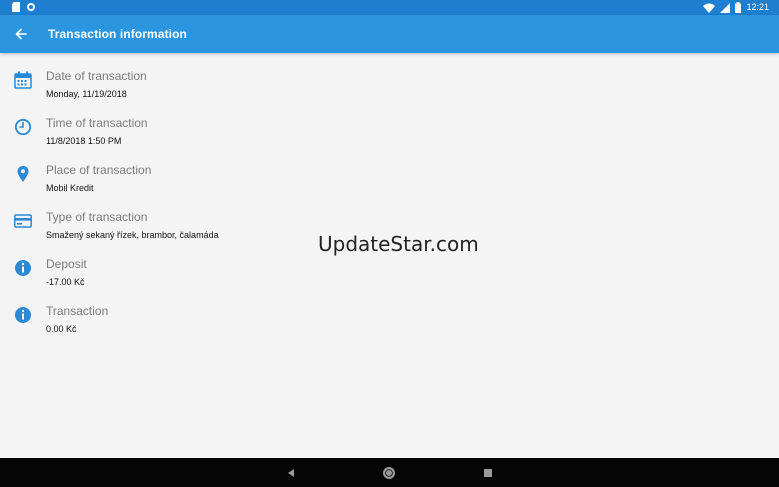 Image resolution: width=779 pixels, height=487 pixels. What do you see at coordinates (97, 123) in the screenshot?
I see `detail-label: Time of transaction` at bounding box center [97, 123].